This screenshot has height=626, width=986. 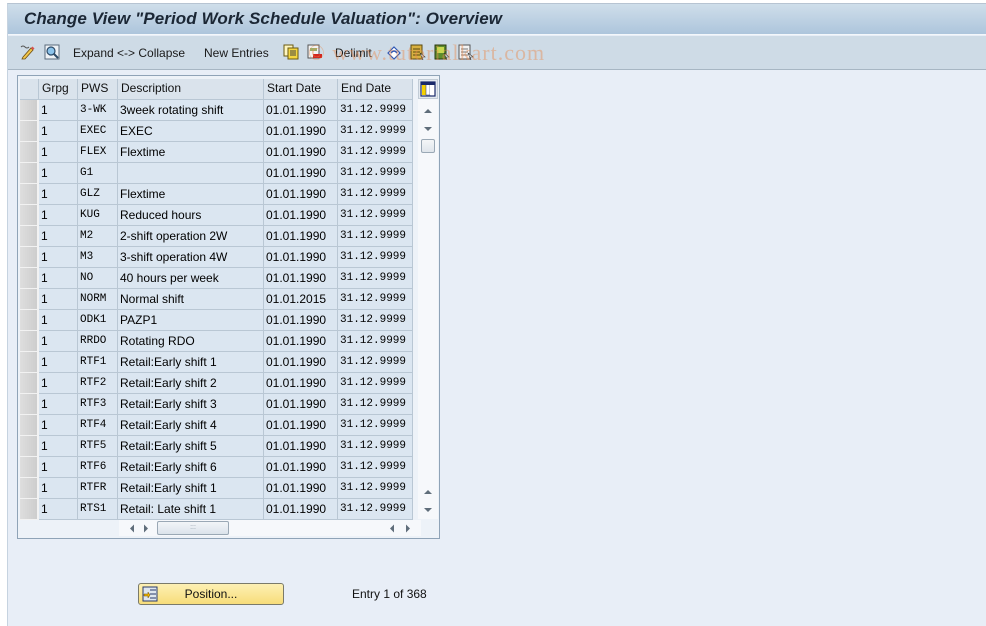 I want to click on cell-description: PAZP1, so click(x=191, y=320).